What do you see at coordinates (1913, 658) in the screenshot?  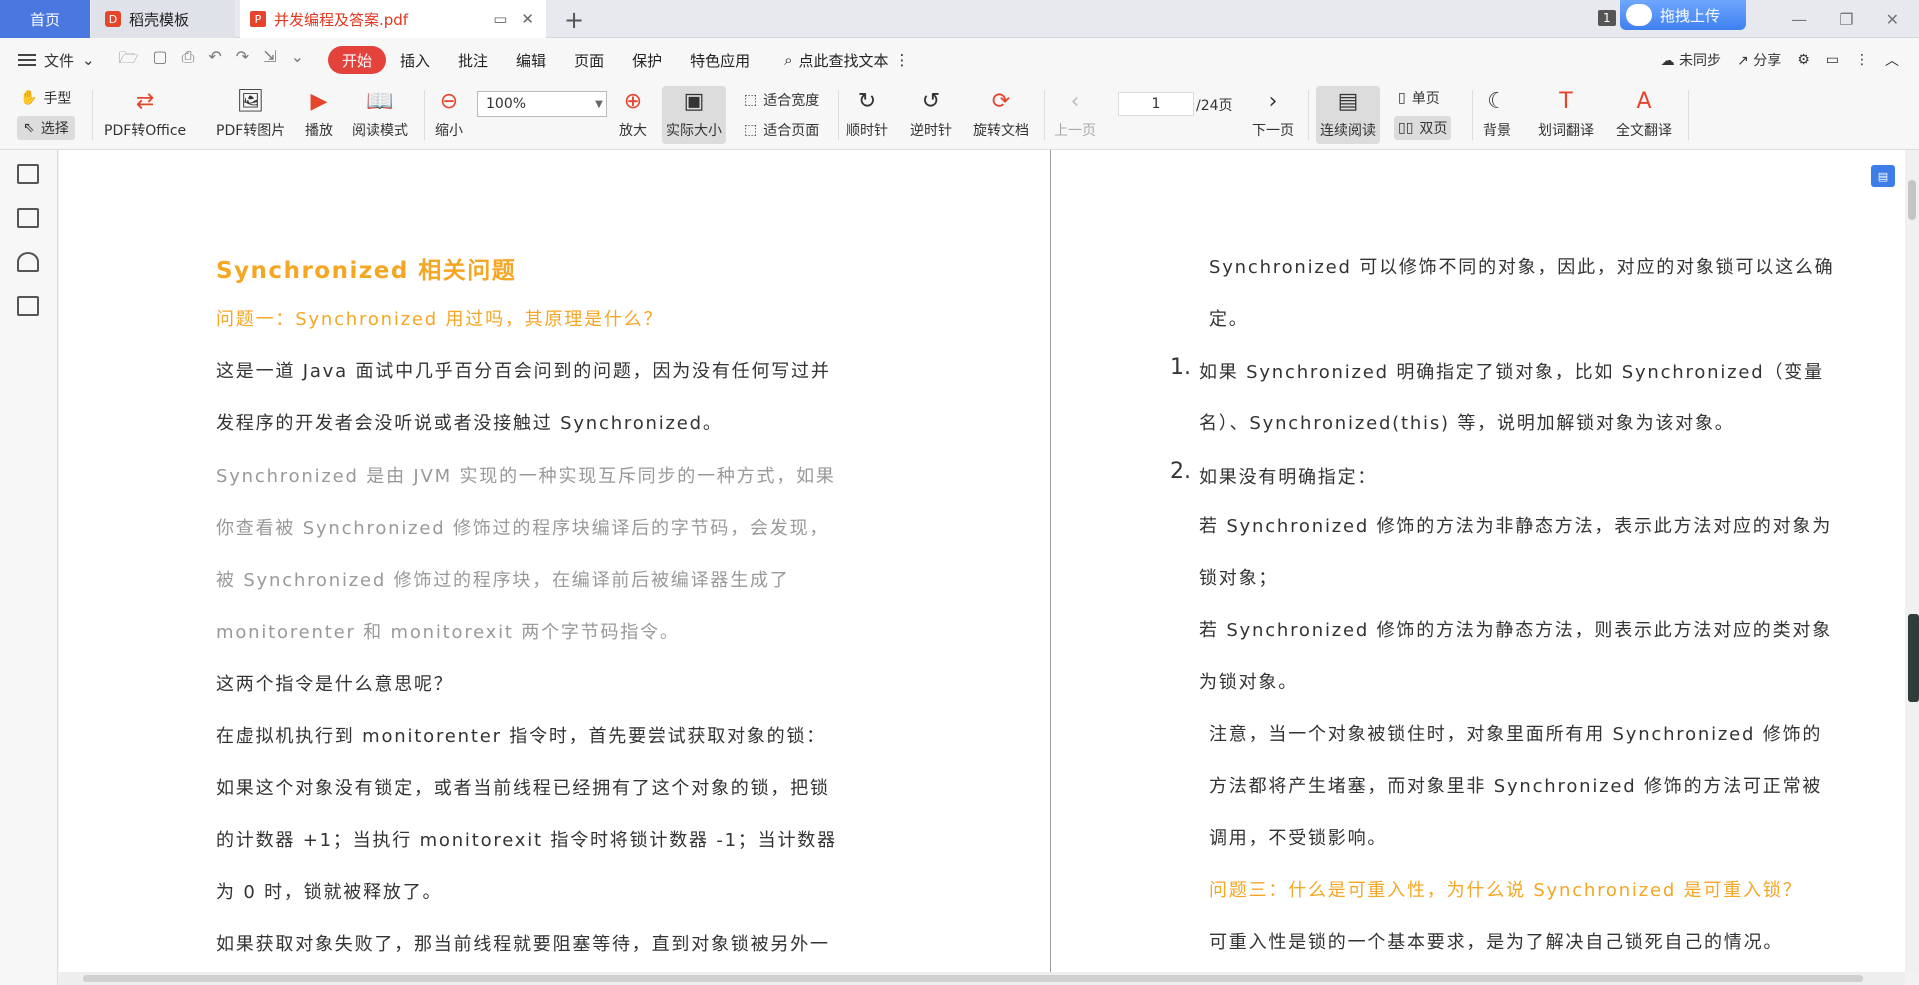 I see `side-widget` at bounding box center [1913, 658].